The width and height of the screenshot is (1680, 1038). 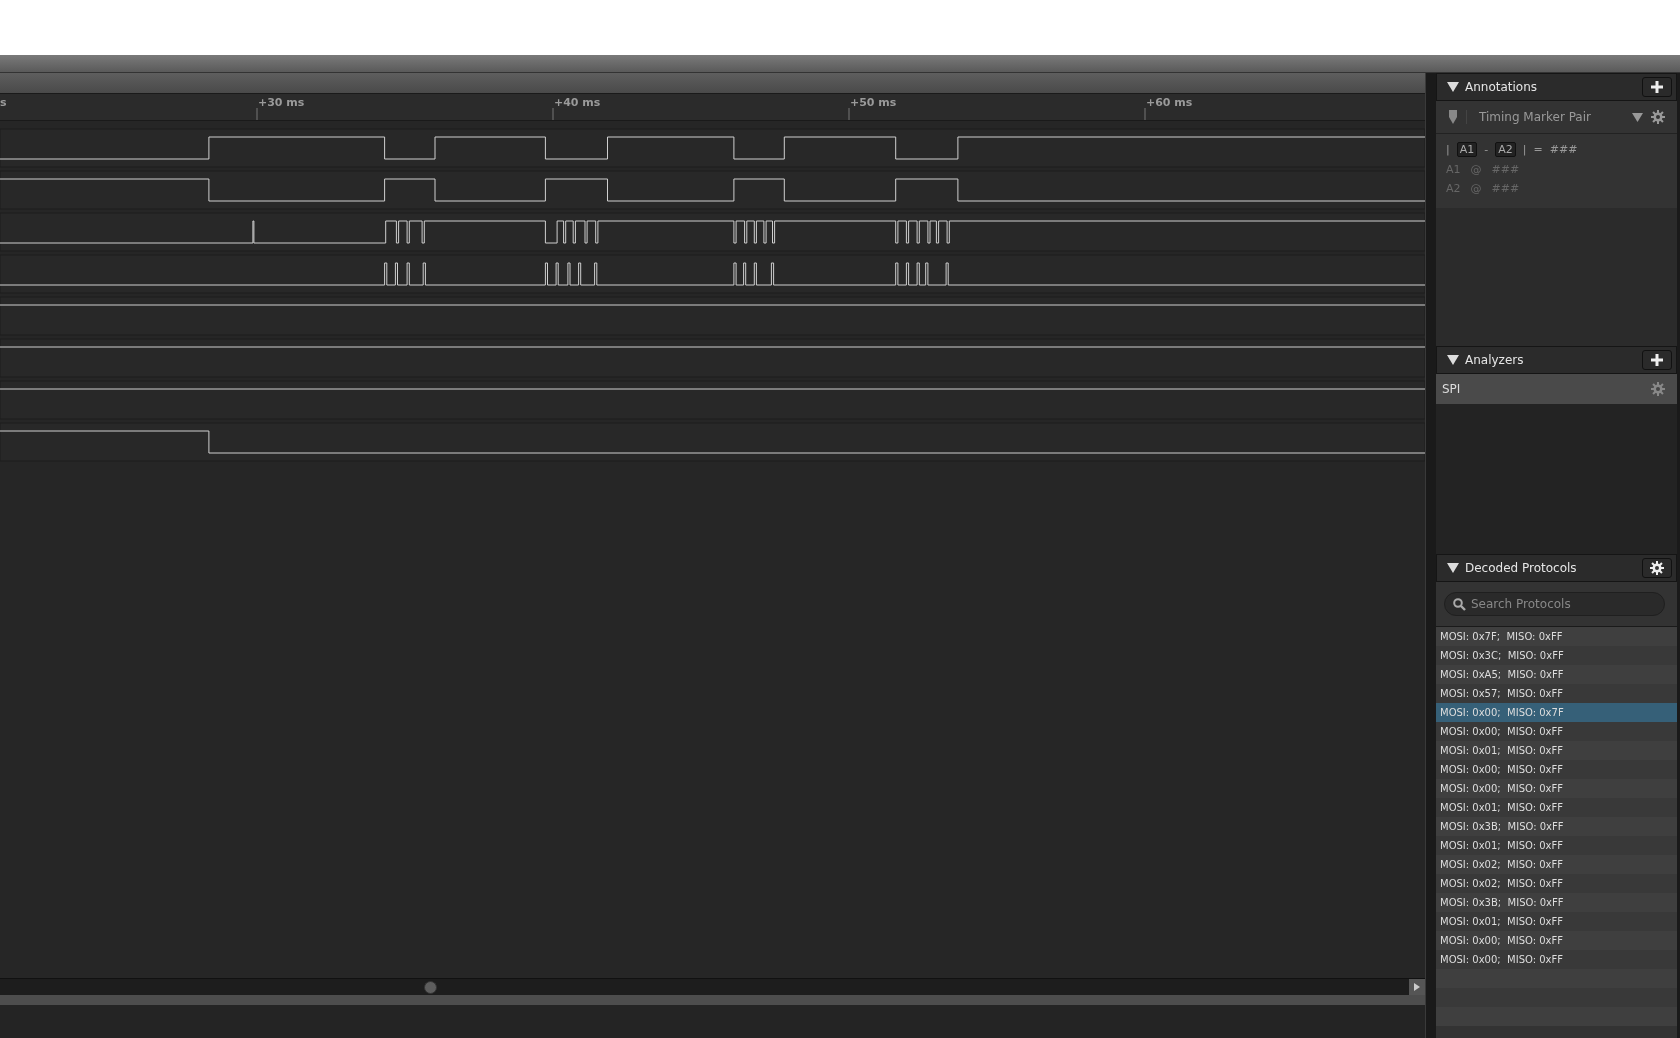 What do you see at coordinates (1538, 149) in the screenshot?
I see `equals-sign: =` at bounding box center [1538, 149].